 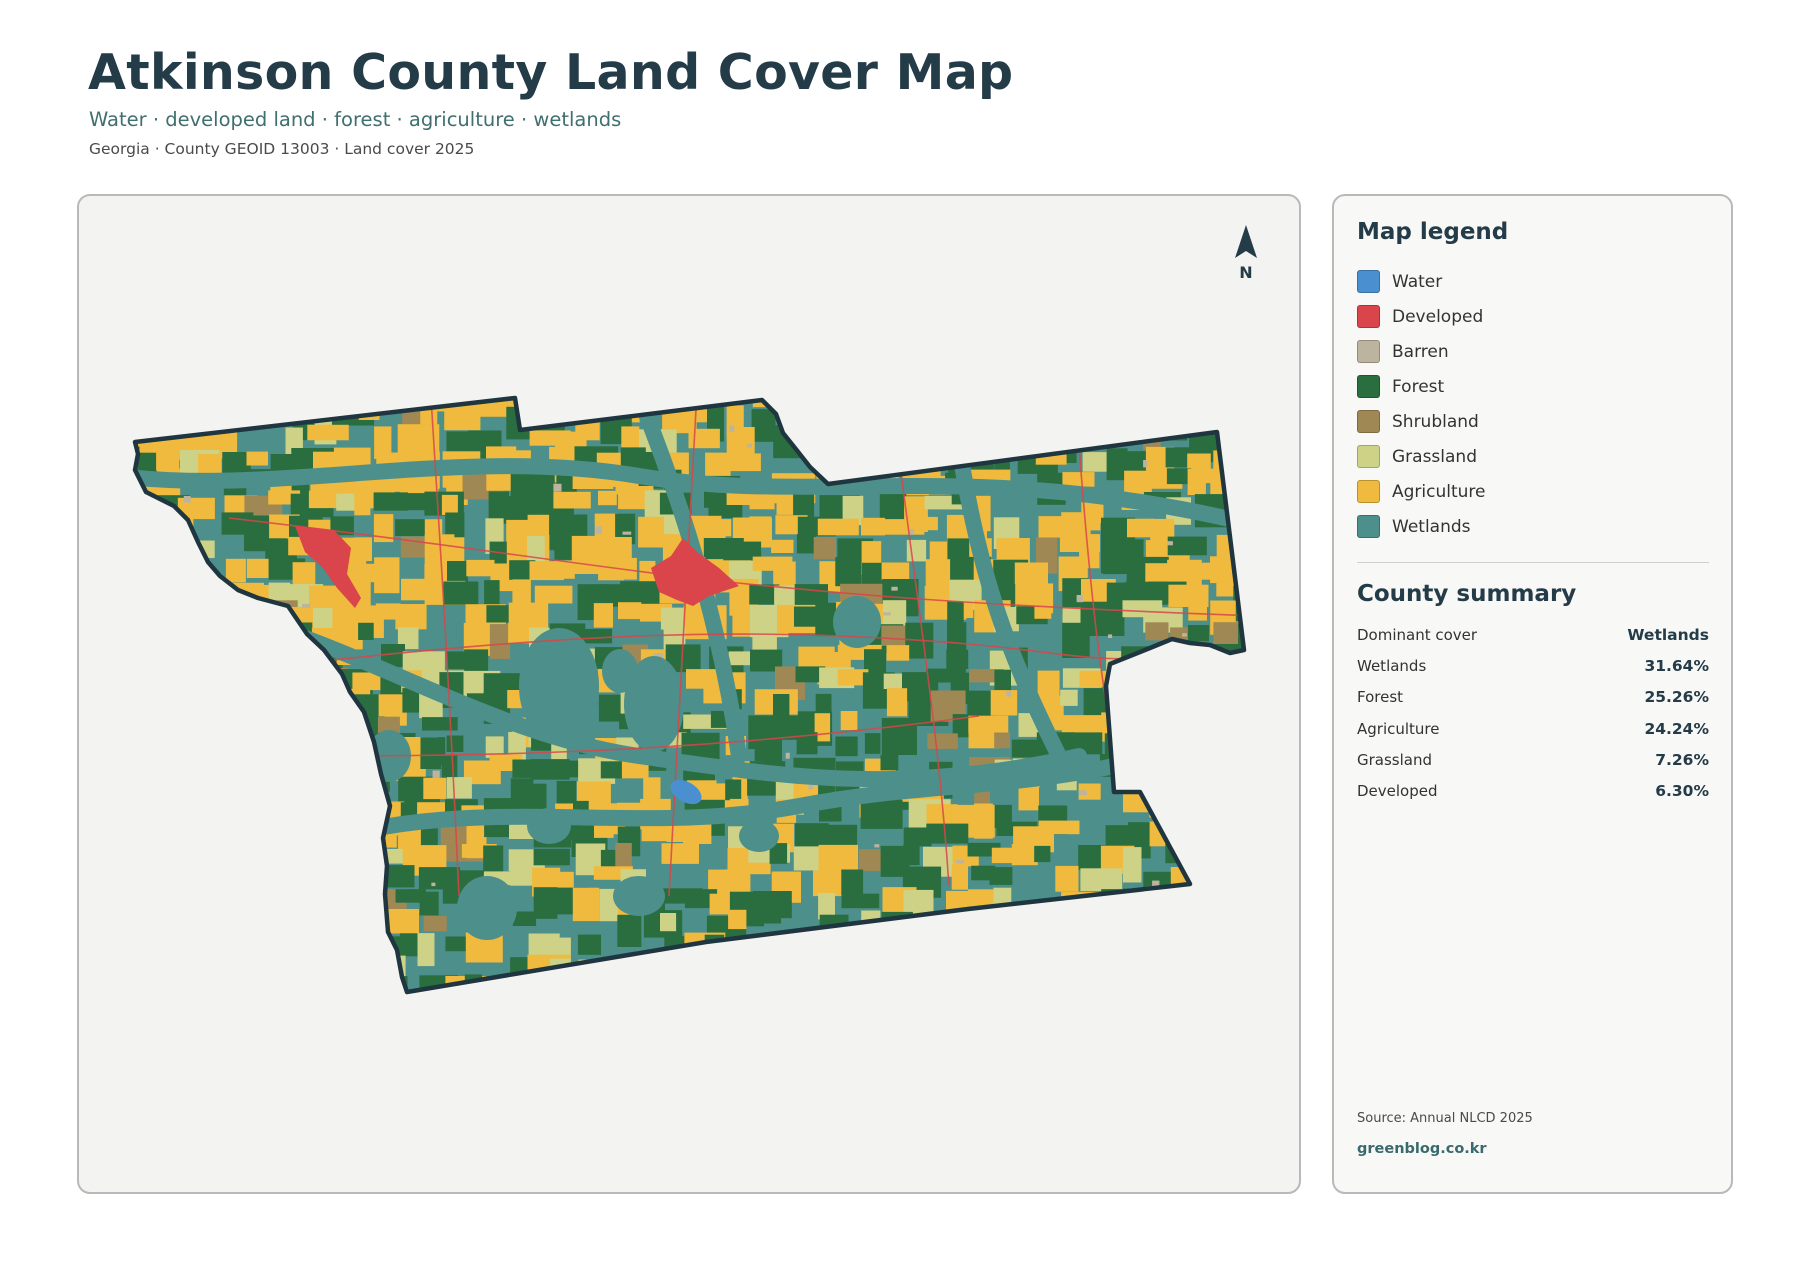 What do you see at coordinates (1422, 1149) in the screenshot?
I see `site-link: greenblog.co.kr` at bounding box center [1422, 1149].